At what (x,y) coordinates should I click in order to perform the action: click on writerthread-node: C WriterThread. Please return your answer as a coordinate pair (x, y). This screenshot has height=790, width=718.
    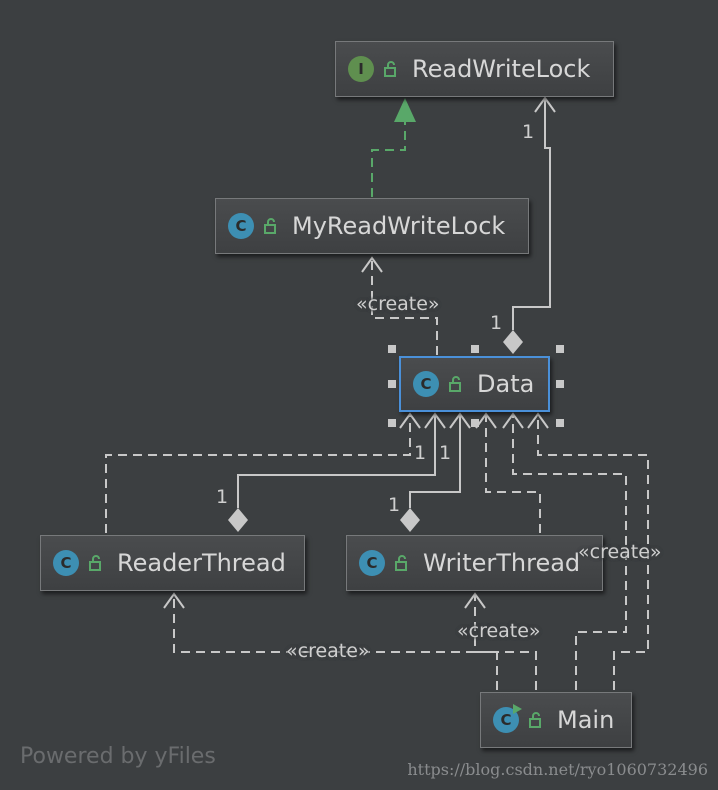
    Looking at the image, I should click on (474, 563).